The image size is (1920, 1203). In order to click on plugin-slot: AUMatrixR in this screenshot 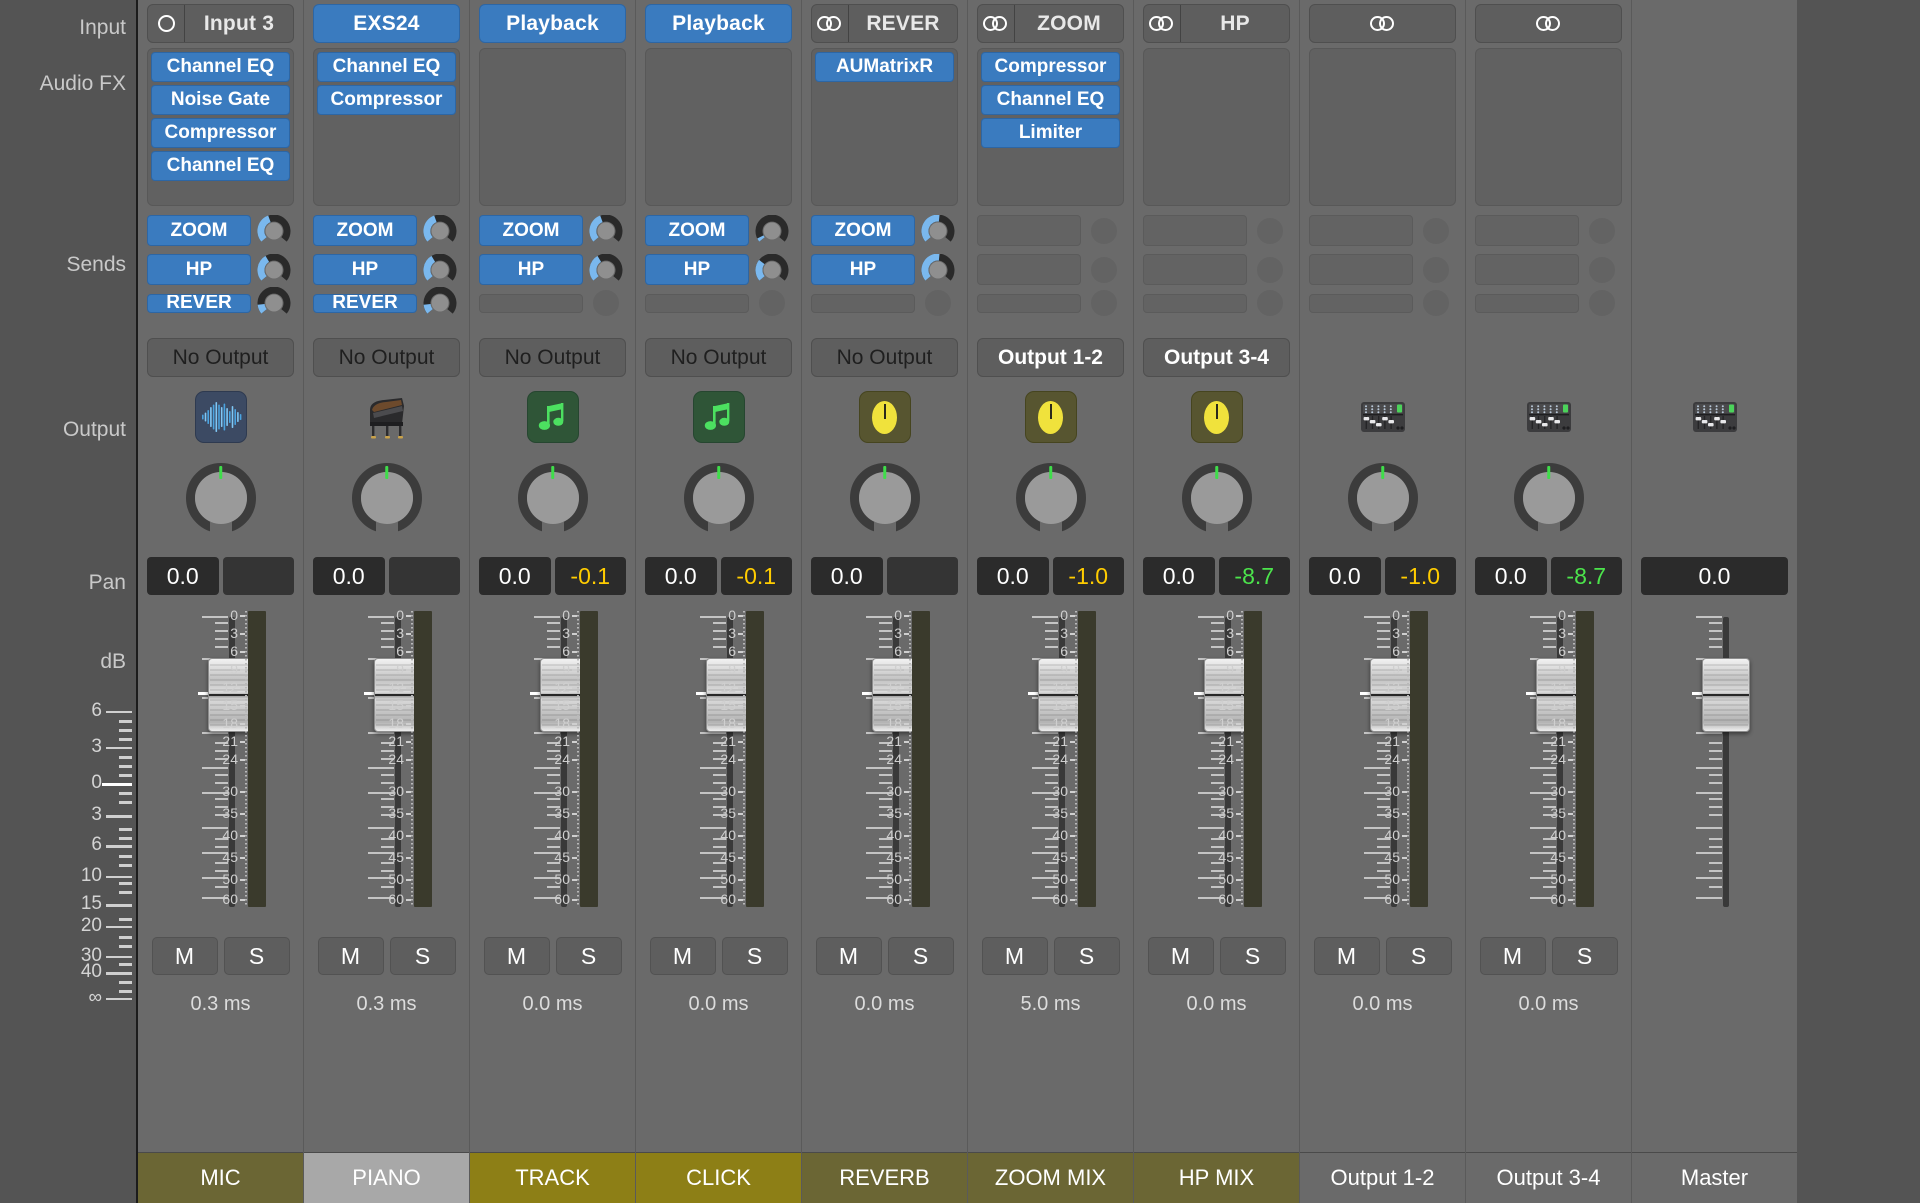, I will do `click(884, 67)`.